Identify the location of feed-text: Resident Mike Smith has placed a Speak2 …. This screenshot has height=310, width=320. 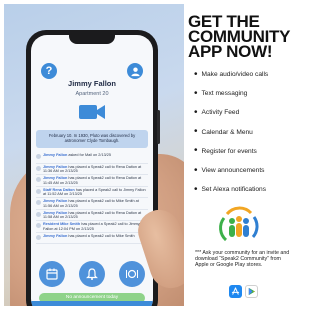
(95, 226).